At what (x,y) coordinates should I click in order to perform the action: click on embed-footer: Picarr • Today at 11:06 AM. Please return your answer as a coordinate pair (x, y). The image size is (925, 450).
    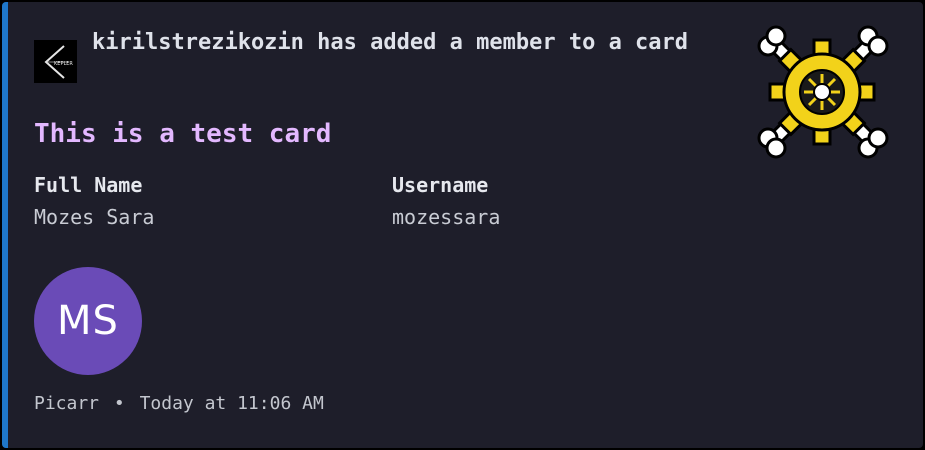
    Looking at the image, I should click on (179, 404).